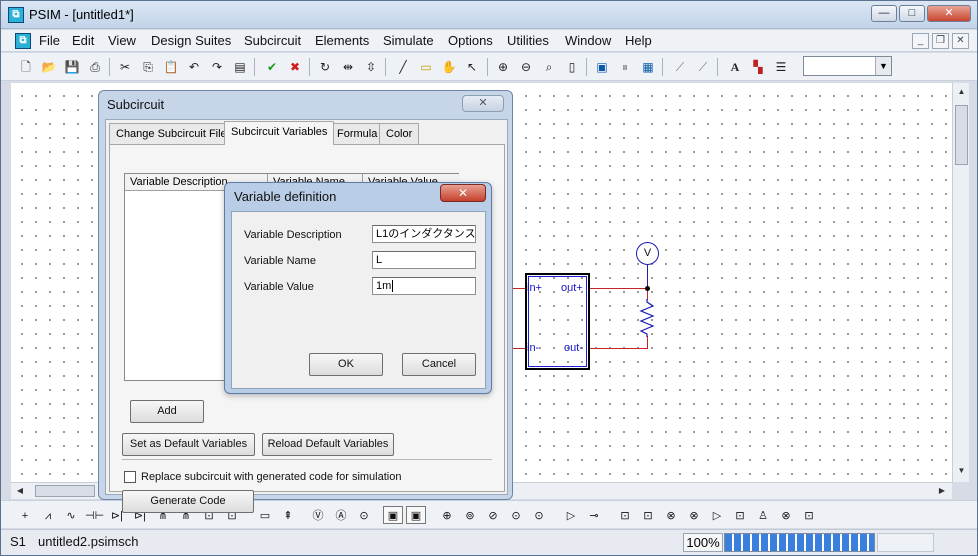 The image size is (978, 556). I want to click on ammeter-element-icon: Ⓐ, so click(341, 515).